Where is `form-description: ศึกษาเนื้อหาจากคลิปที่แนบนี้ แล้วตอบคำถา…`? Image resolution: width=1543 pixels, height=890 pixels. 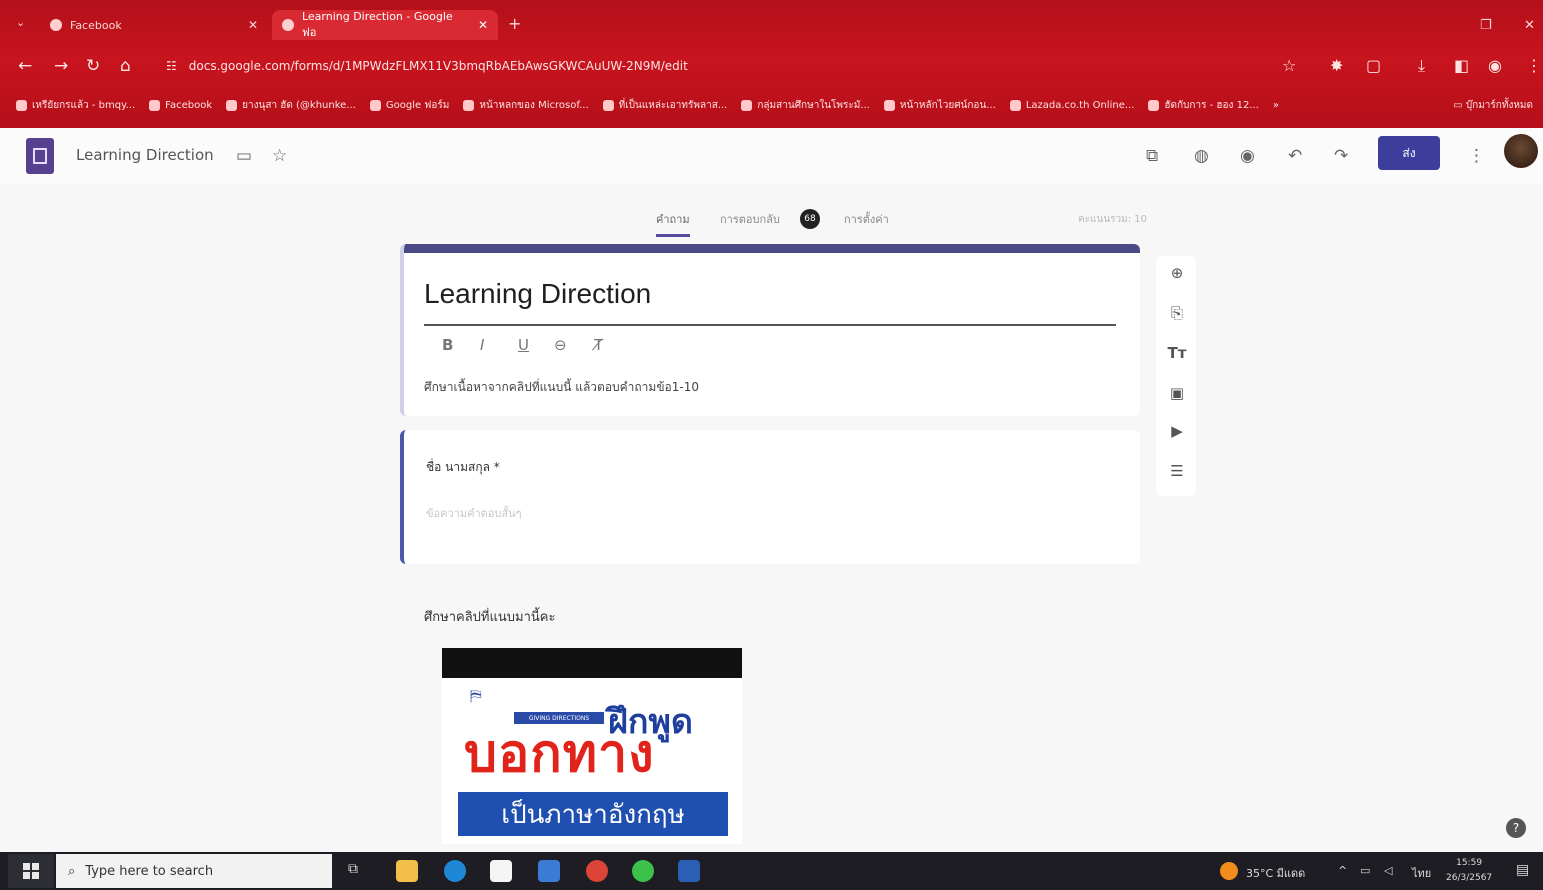 form-description: ศึกษาเนื้อหาจากคลิปที่แนบนี้ แล้วตอบคำถา… is located at coordinates (561, 387).